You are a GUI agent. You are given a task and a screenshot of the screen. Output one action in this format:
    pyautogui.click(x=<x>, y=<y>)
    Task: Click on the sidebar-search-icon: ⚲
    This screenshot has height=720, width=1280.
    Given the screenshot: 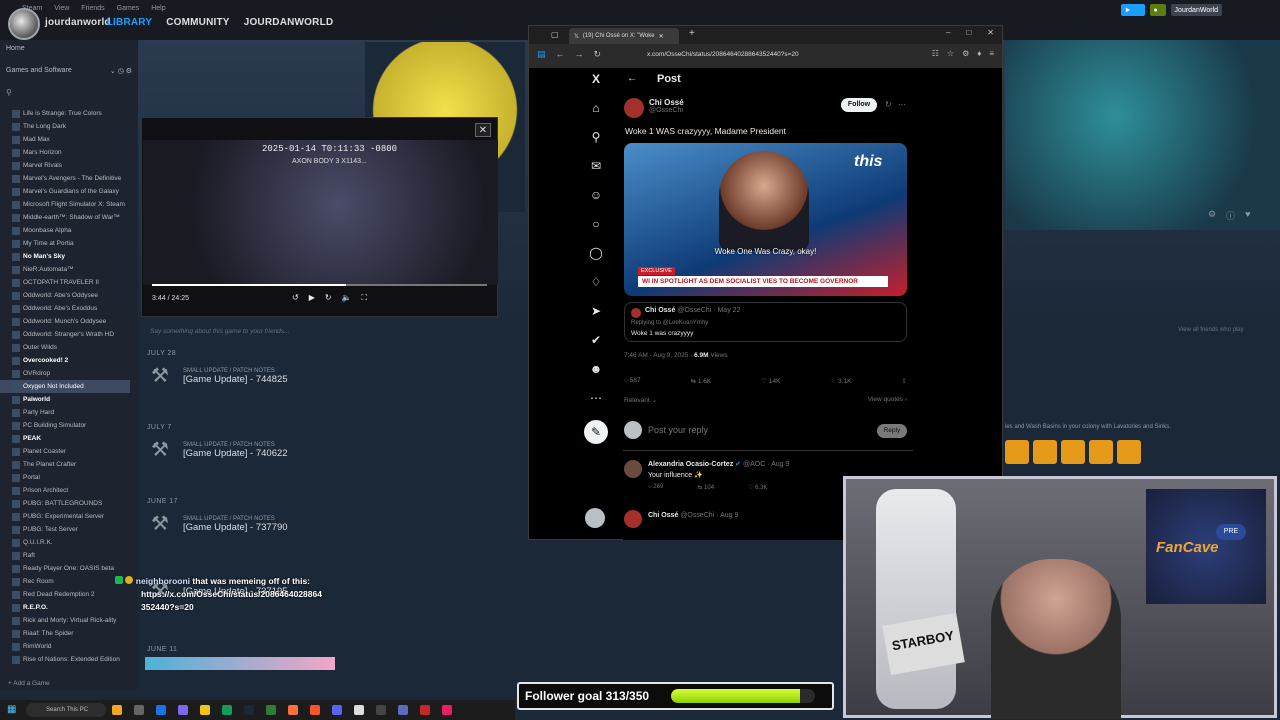 What is the action you would take?
    pyautogui.click(x=9, y=92)
    